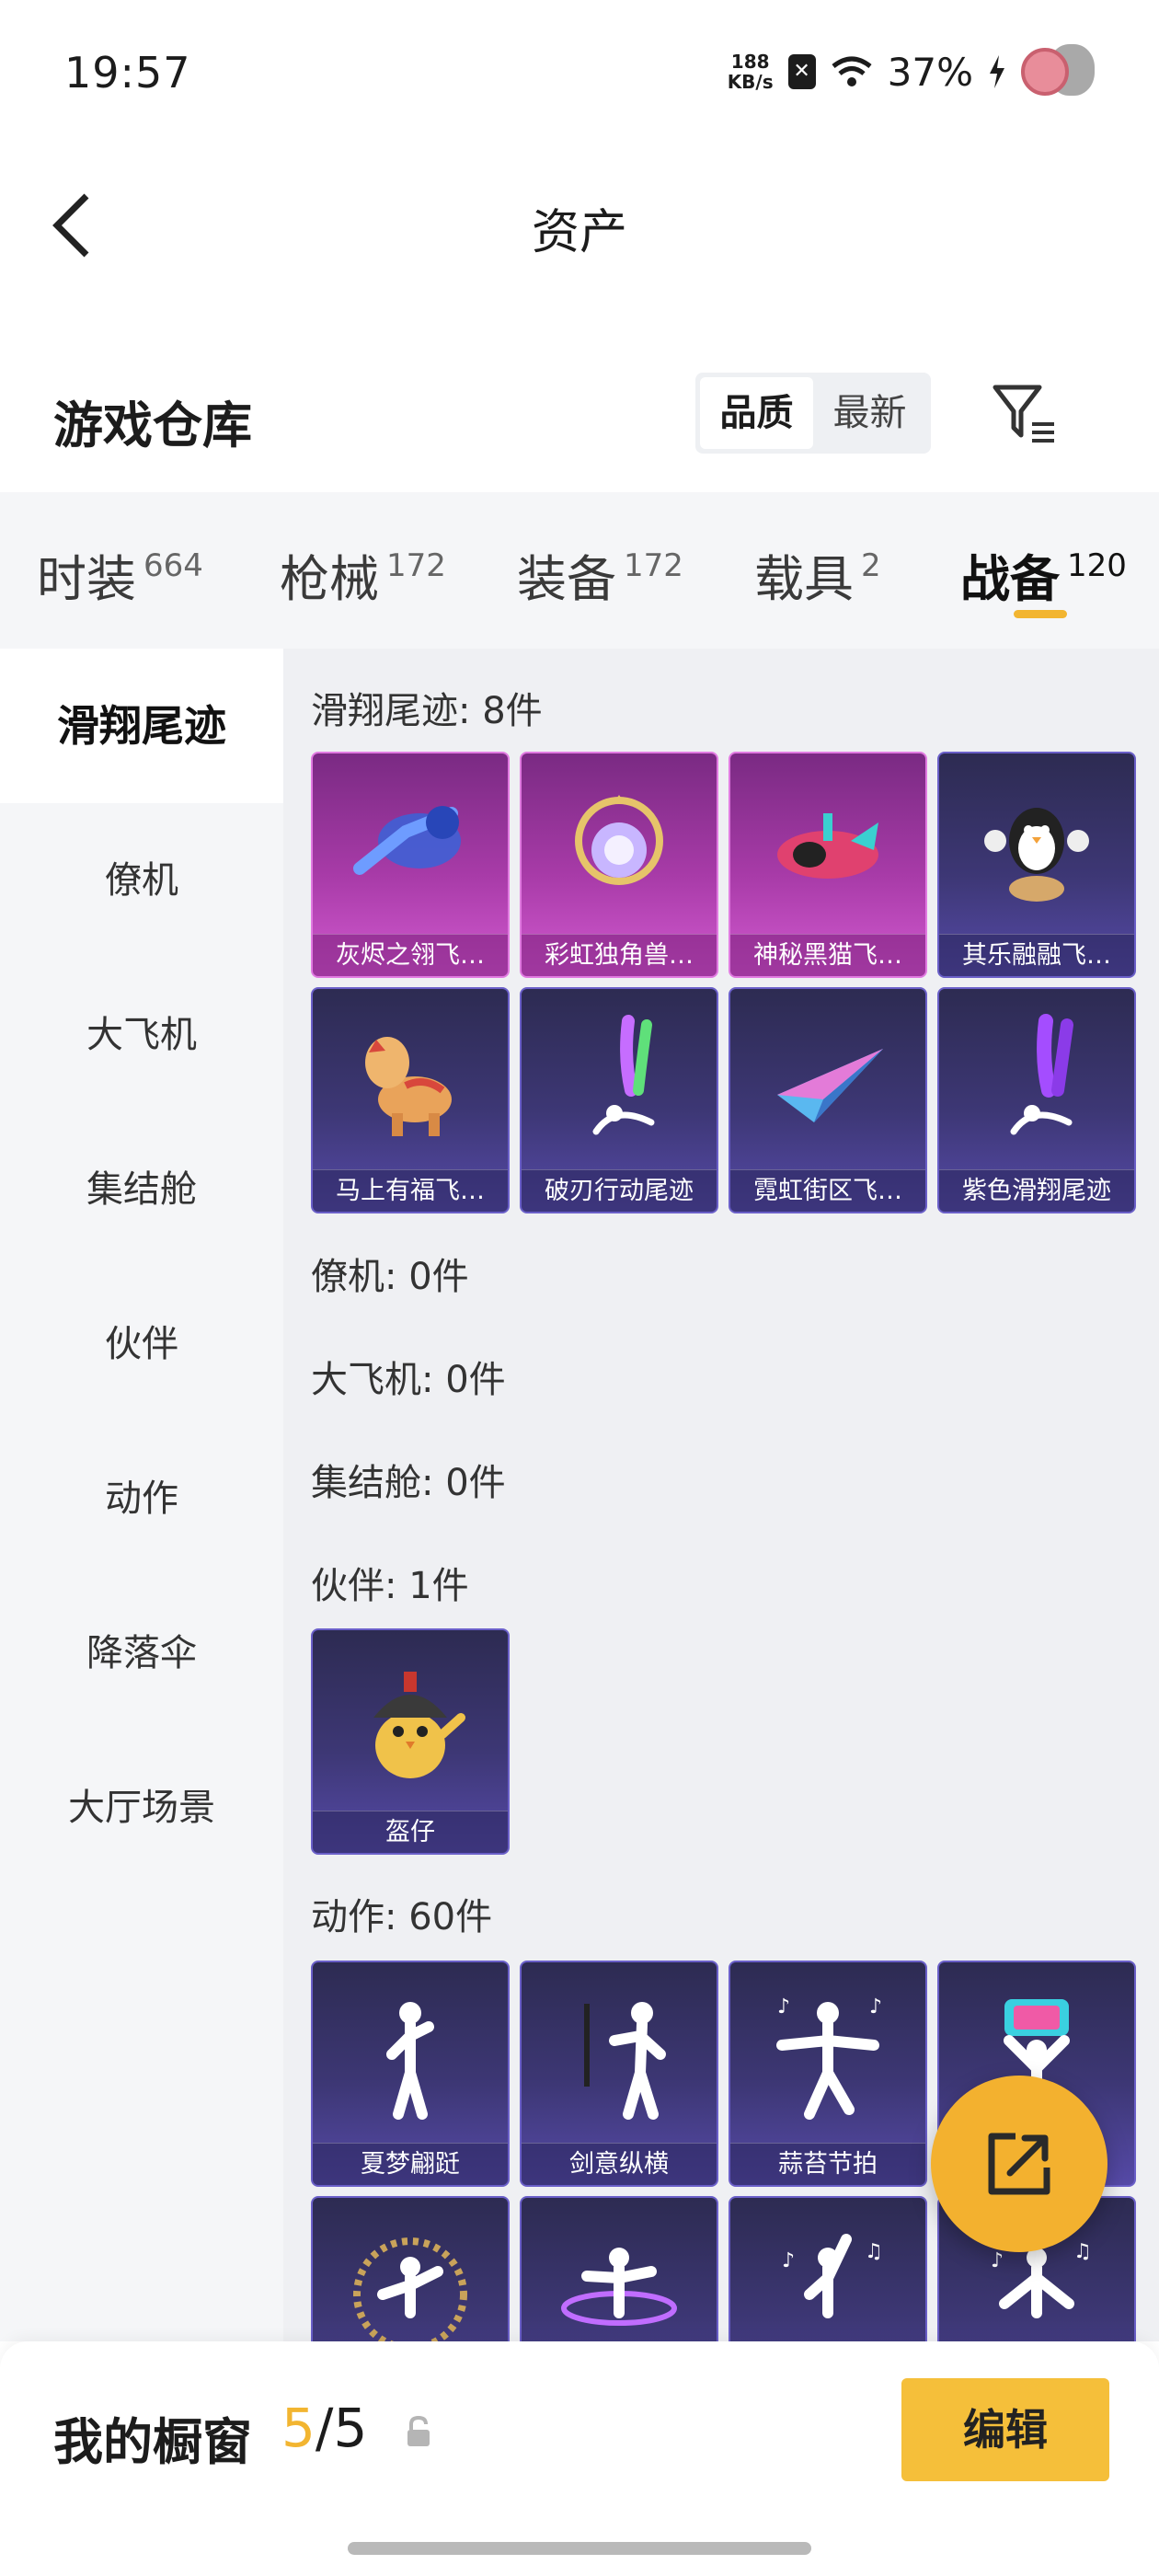 This screenshot has width=1159, height=2576. I want to click on avatar-icon, so click(1058, 71).